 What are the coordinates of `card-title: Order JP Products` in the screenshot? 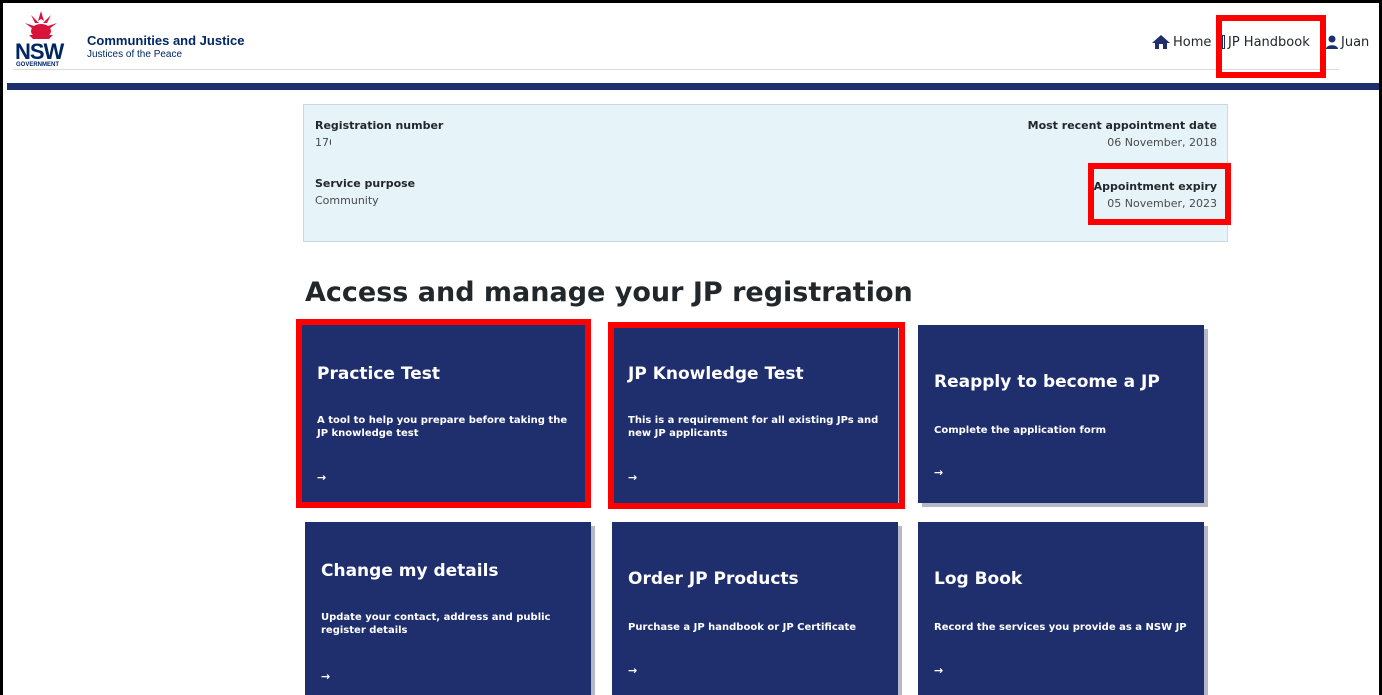 It's located at (713, 579).